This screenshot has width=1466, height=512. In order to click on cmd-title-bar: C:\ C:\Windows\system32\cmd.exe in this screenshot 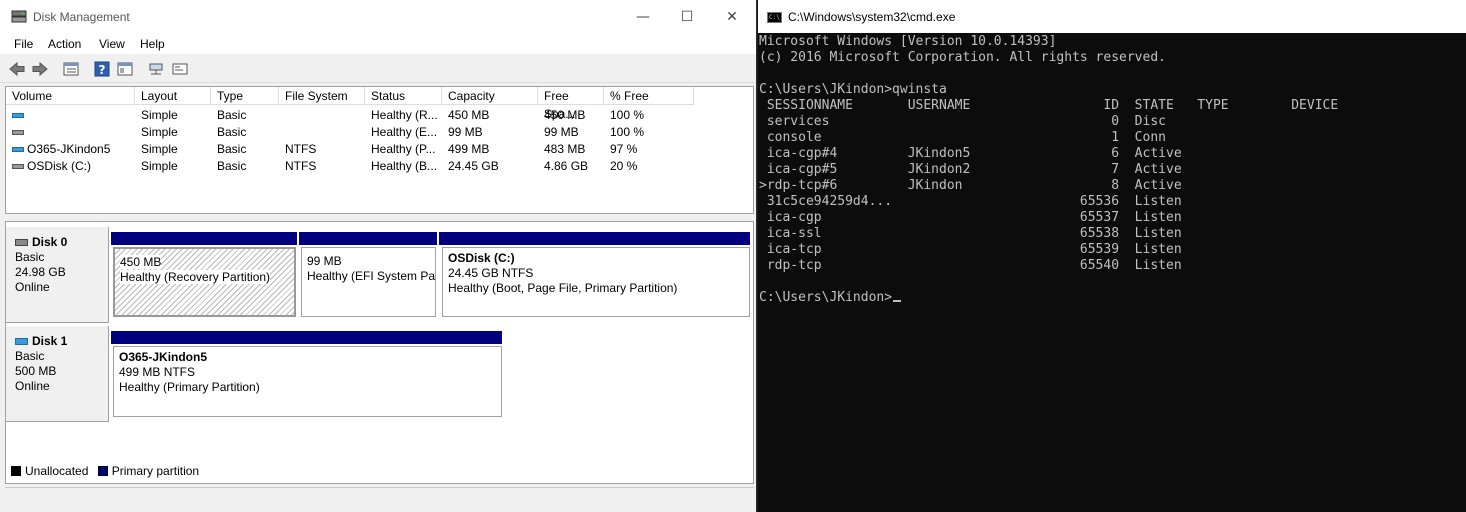, I will do `click(1112, 16)`.